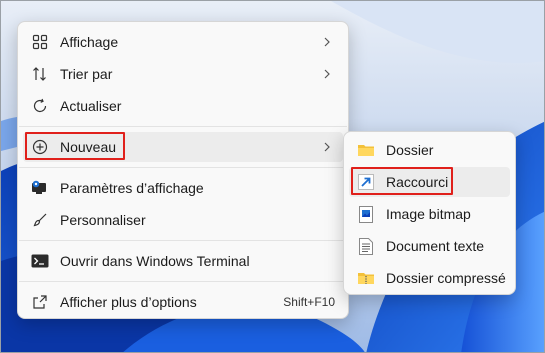 The width and height of the screenshot is (545, 353). I want to click on keyboard-shortcut: Shift+F10, so click(309, 302).